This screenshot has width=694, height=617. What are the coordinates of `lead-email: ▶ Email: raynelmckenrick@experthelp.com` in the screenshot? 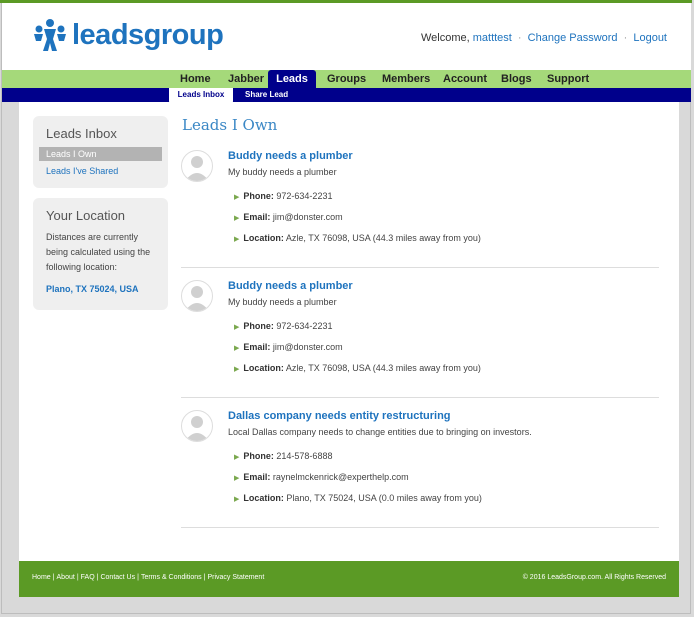 It's located at (321, 477).